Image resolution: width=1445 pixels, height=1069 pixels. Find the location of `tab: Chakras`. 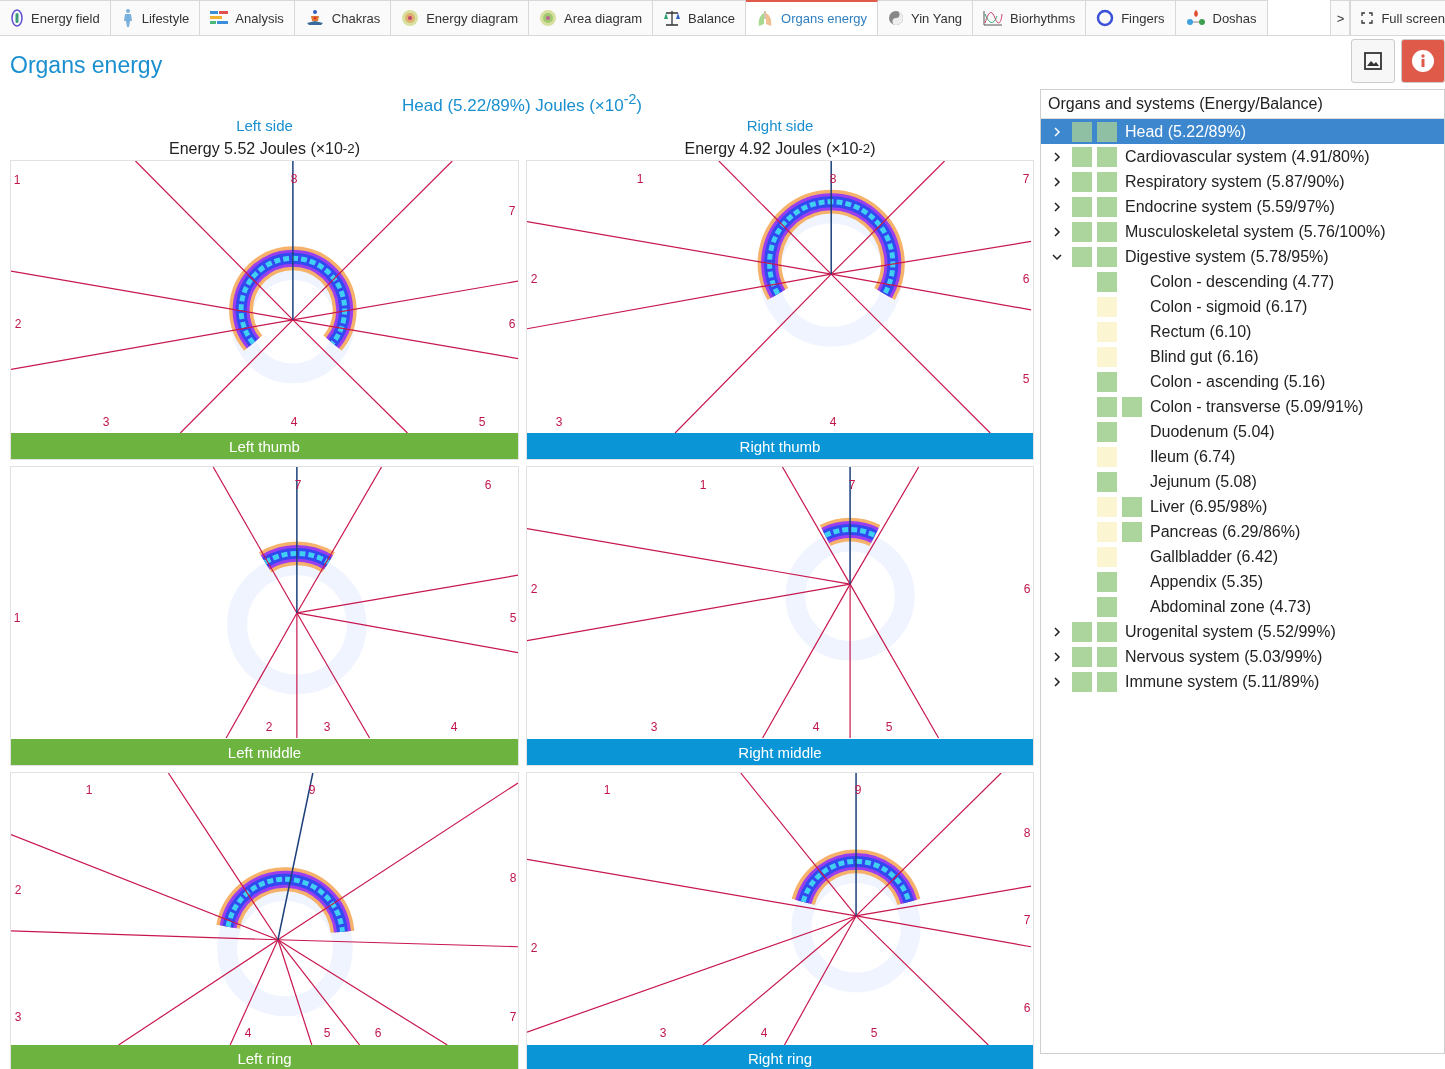

tab: Chakras is located at coordinates (343, 17).